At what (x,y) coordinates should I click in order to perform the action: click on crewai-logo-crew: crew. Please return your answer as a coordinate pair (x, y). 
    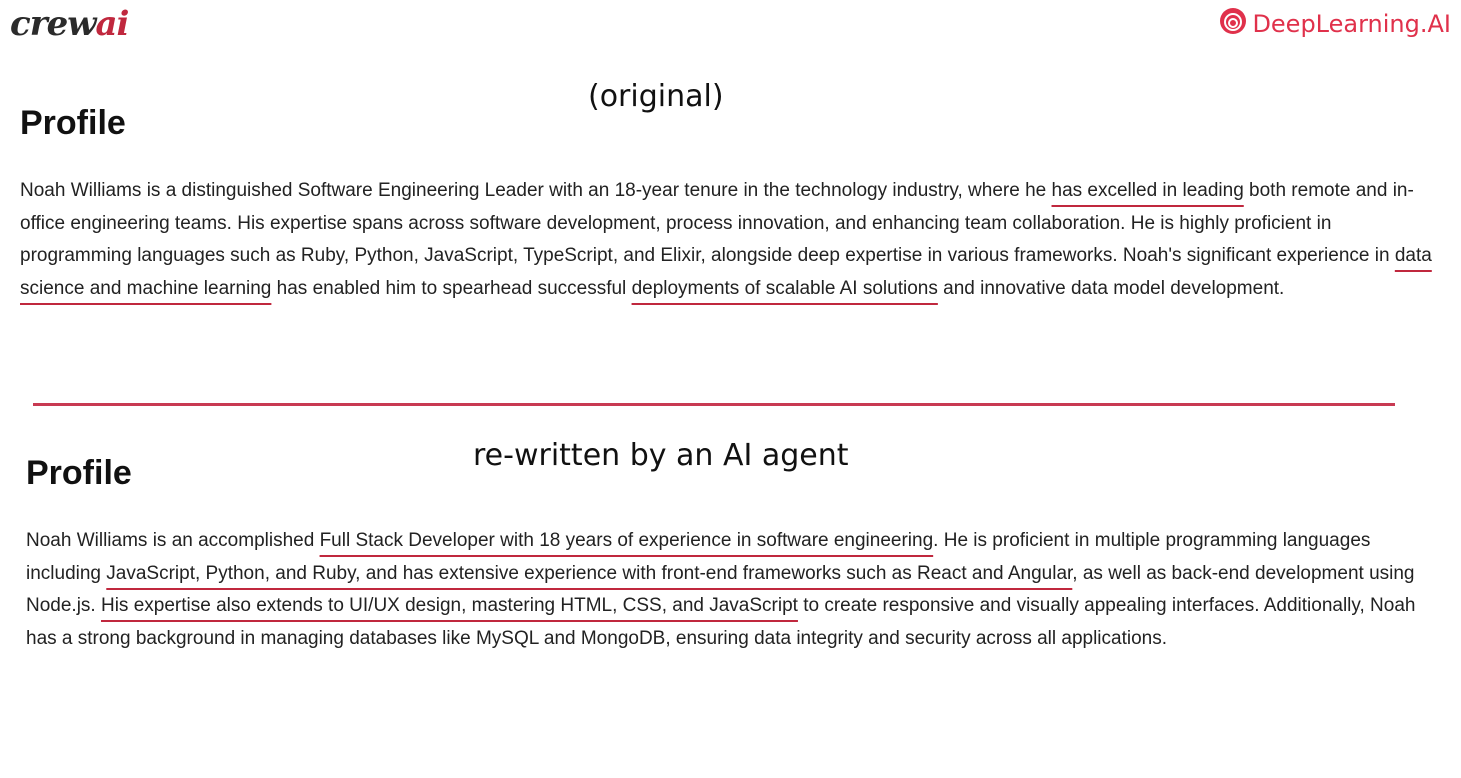
    Looking at the image, I should click on (53, 24).